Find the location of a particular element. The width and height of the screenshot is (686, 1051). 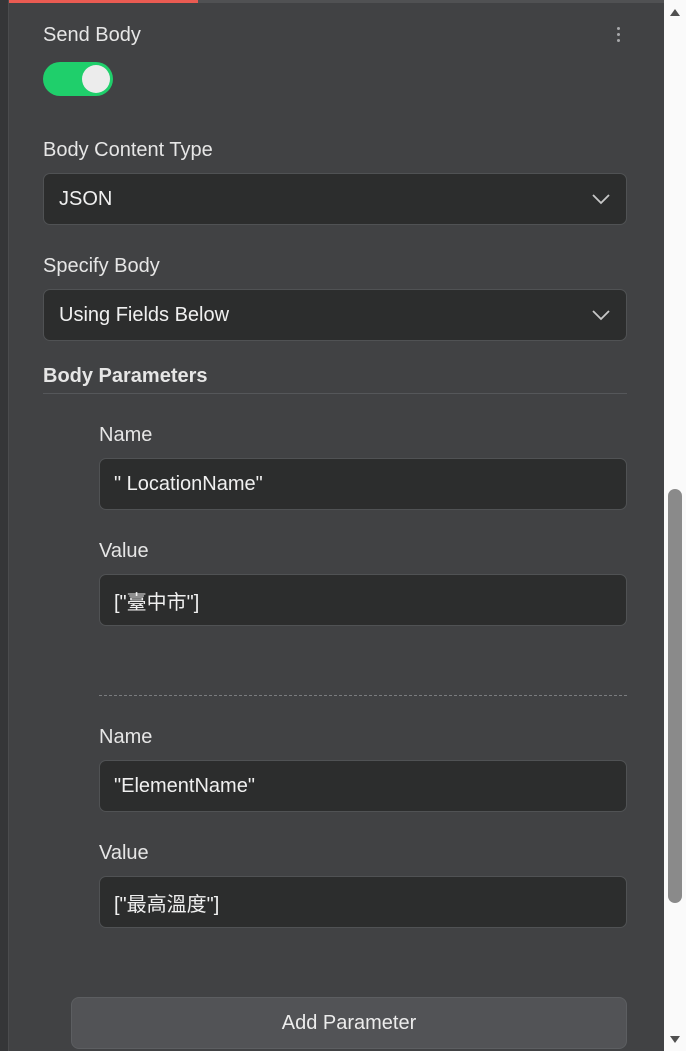

body-content-type-select: JSON is located at coordinates (335, 199).